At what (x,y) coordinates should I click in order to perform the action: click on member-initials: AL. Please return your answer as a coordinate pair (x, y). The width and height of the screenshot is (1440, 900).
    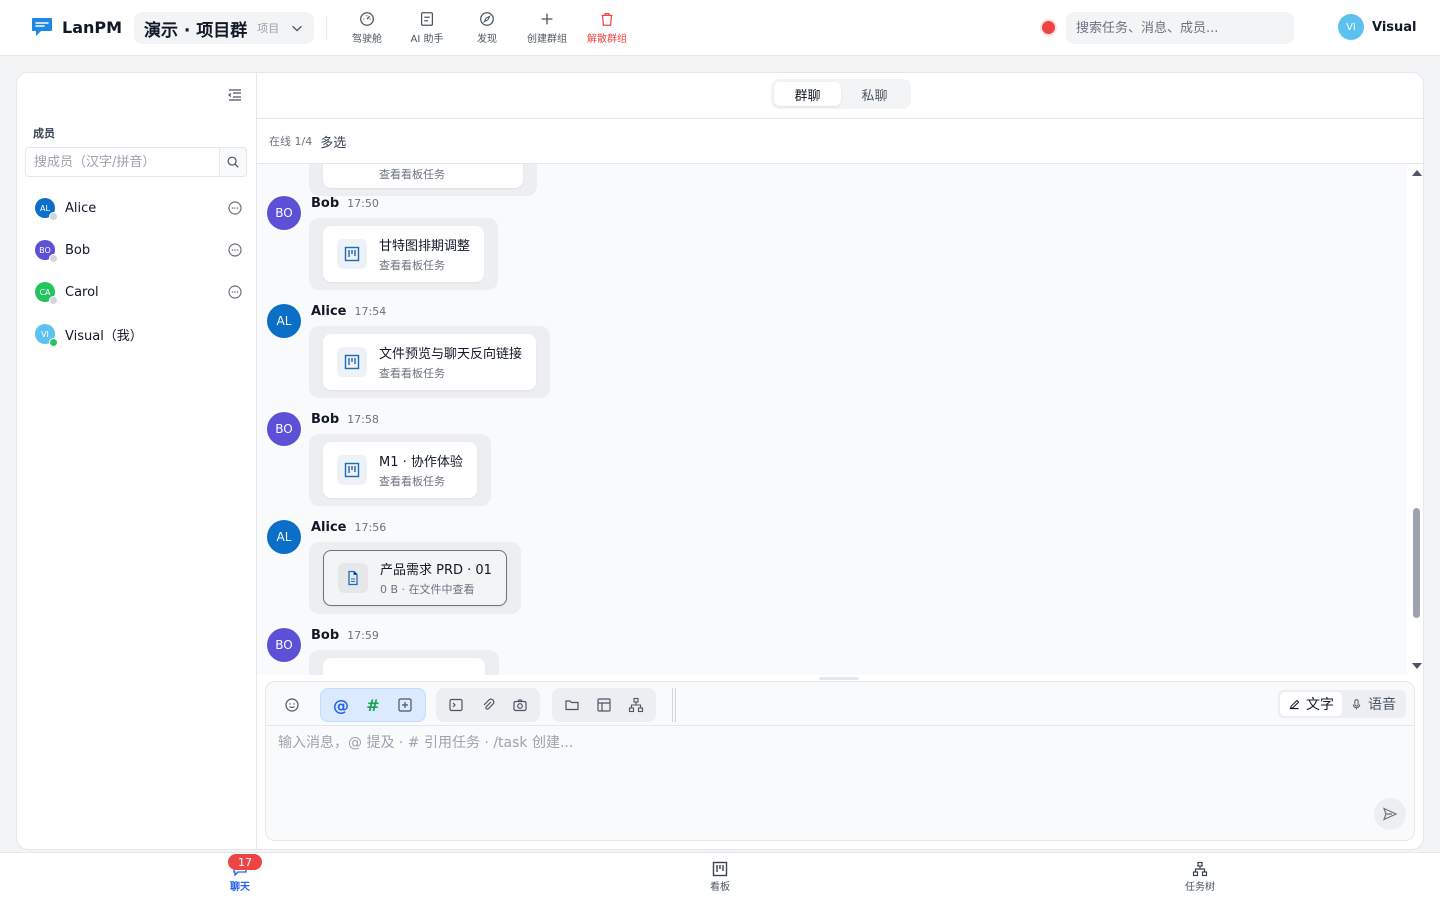
    Looking at the image, I should click on (45, 208).